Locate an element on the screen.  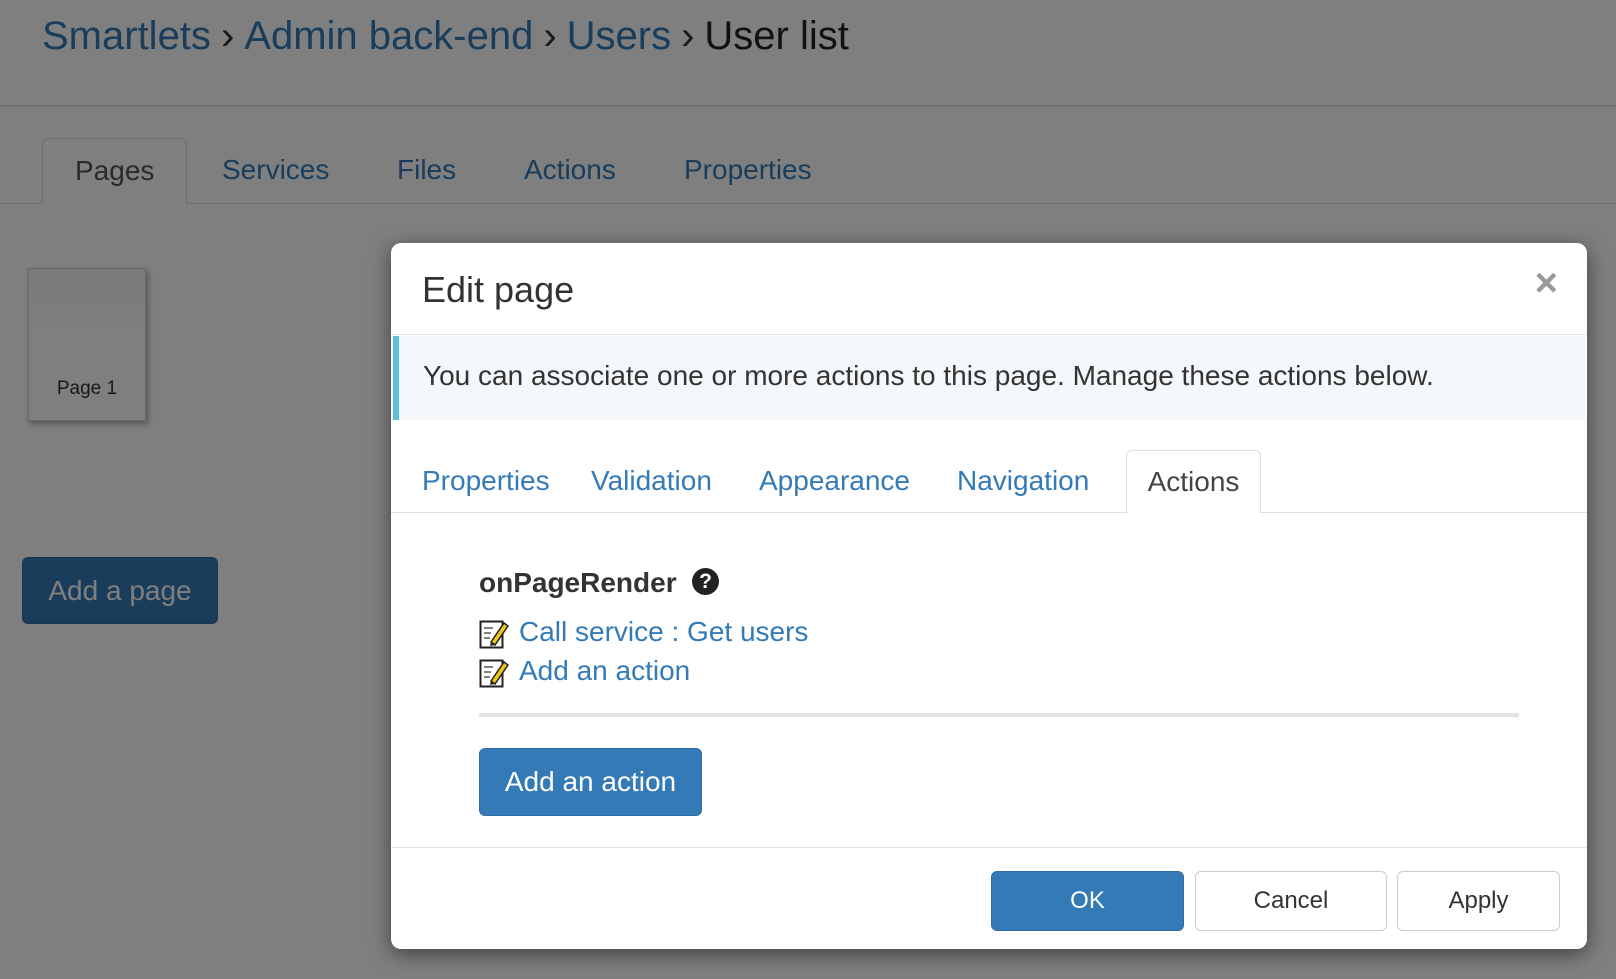
modal-tab-actions: Actions is located at coordinates (1193, 482).